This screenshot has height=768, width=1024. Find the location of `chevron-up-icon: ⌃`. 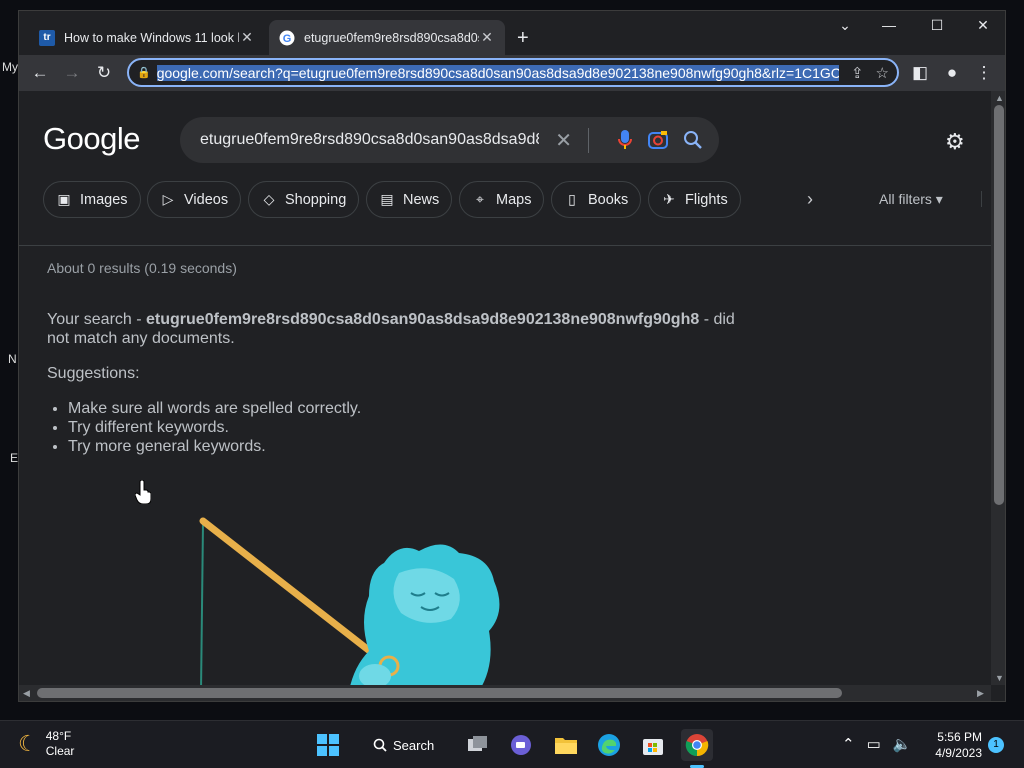

chevron-up-icon: ⌃ is located at coordinates (848, 744).